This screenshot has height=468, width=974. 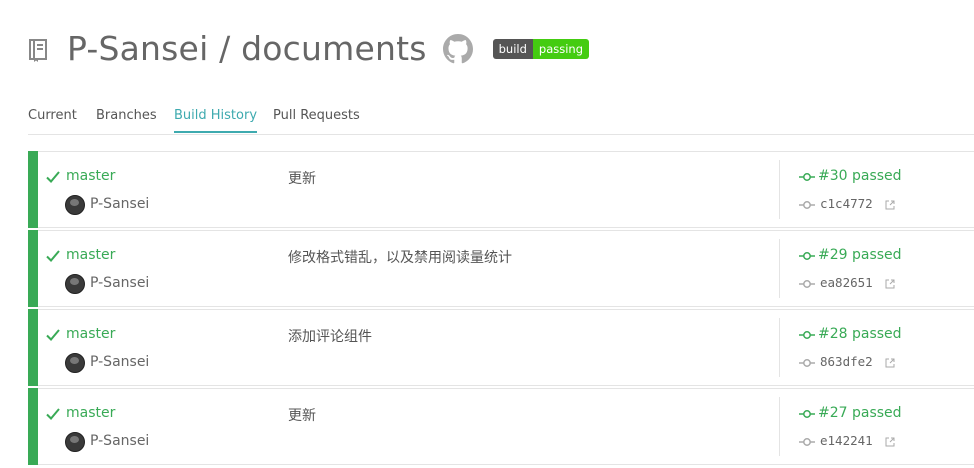 I want to click on tab-current: Current, so click(x=52, y=119).